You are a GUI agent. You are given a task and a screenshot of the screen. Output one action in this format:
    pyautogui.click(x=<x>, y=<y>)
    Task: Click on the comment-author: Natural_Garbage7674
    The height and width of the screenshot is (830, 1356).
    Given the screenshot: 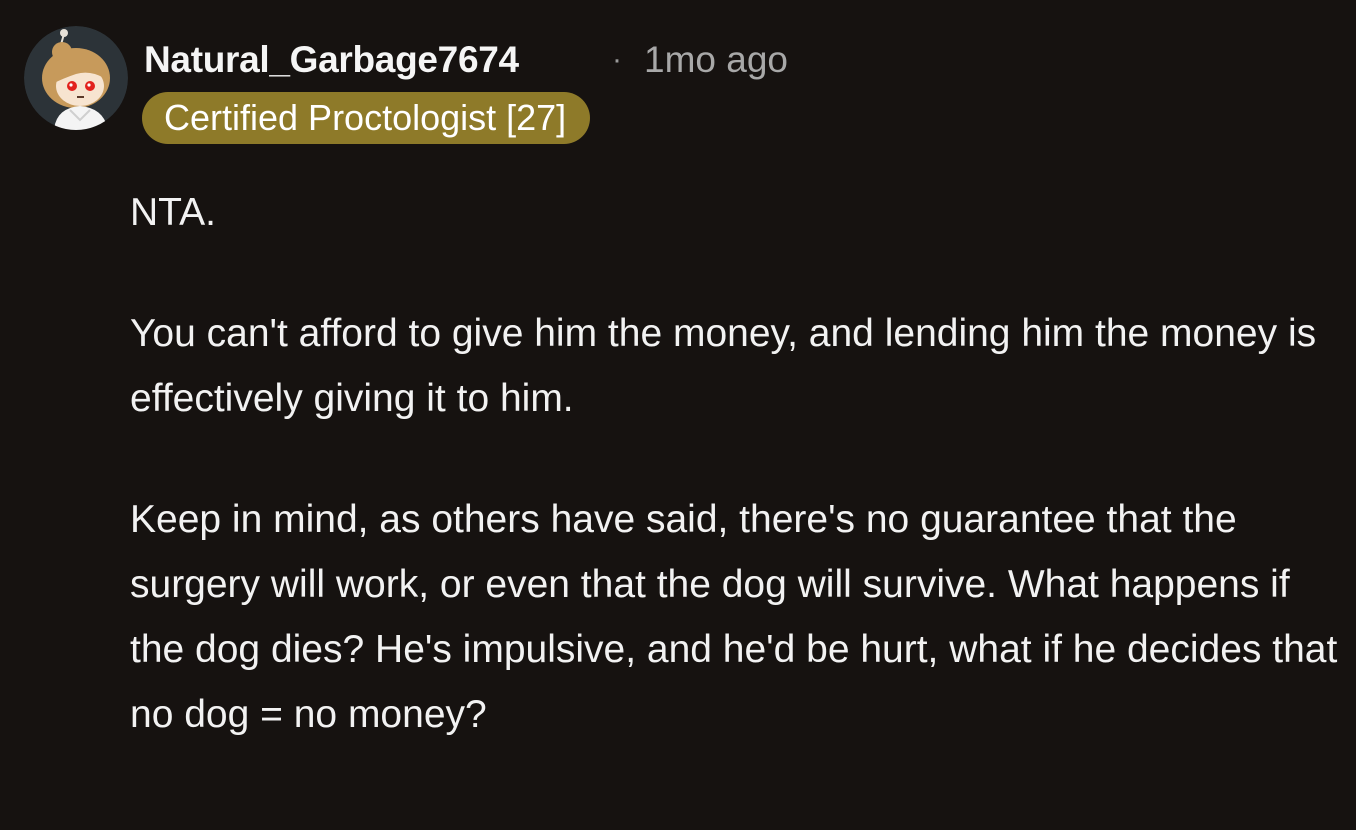 What is the action you would take?
    pyautogui.click(x=331, y=60)
    